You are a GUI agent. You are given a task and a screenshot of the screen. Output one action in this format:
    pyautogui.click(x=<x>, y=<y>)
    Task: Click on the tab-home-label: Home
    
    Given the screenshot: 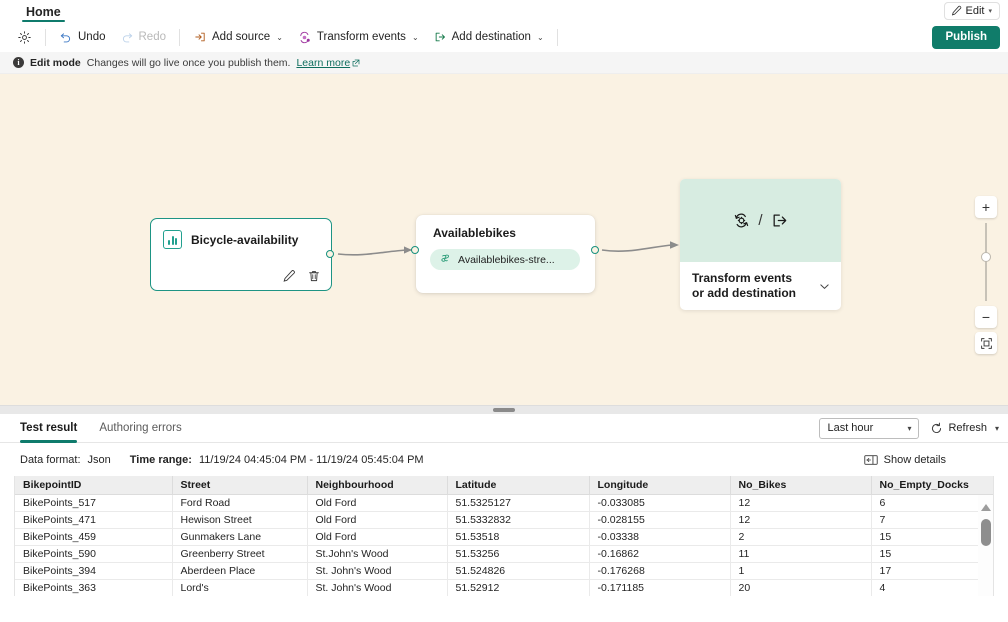 What is the action you would take?
    pyautogui.click(x=43, y=12)
    